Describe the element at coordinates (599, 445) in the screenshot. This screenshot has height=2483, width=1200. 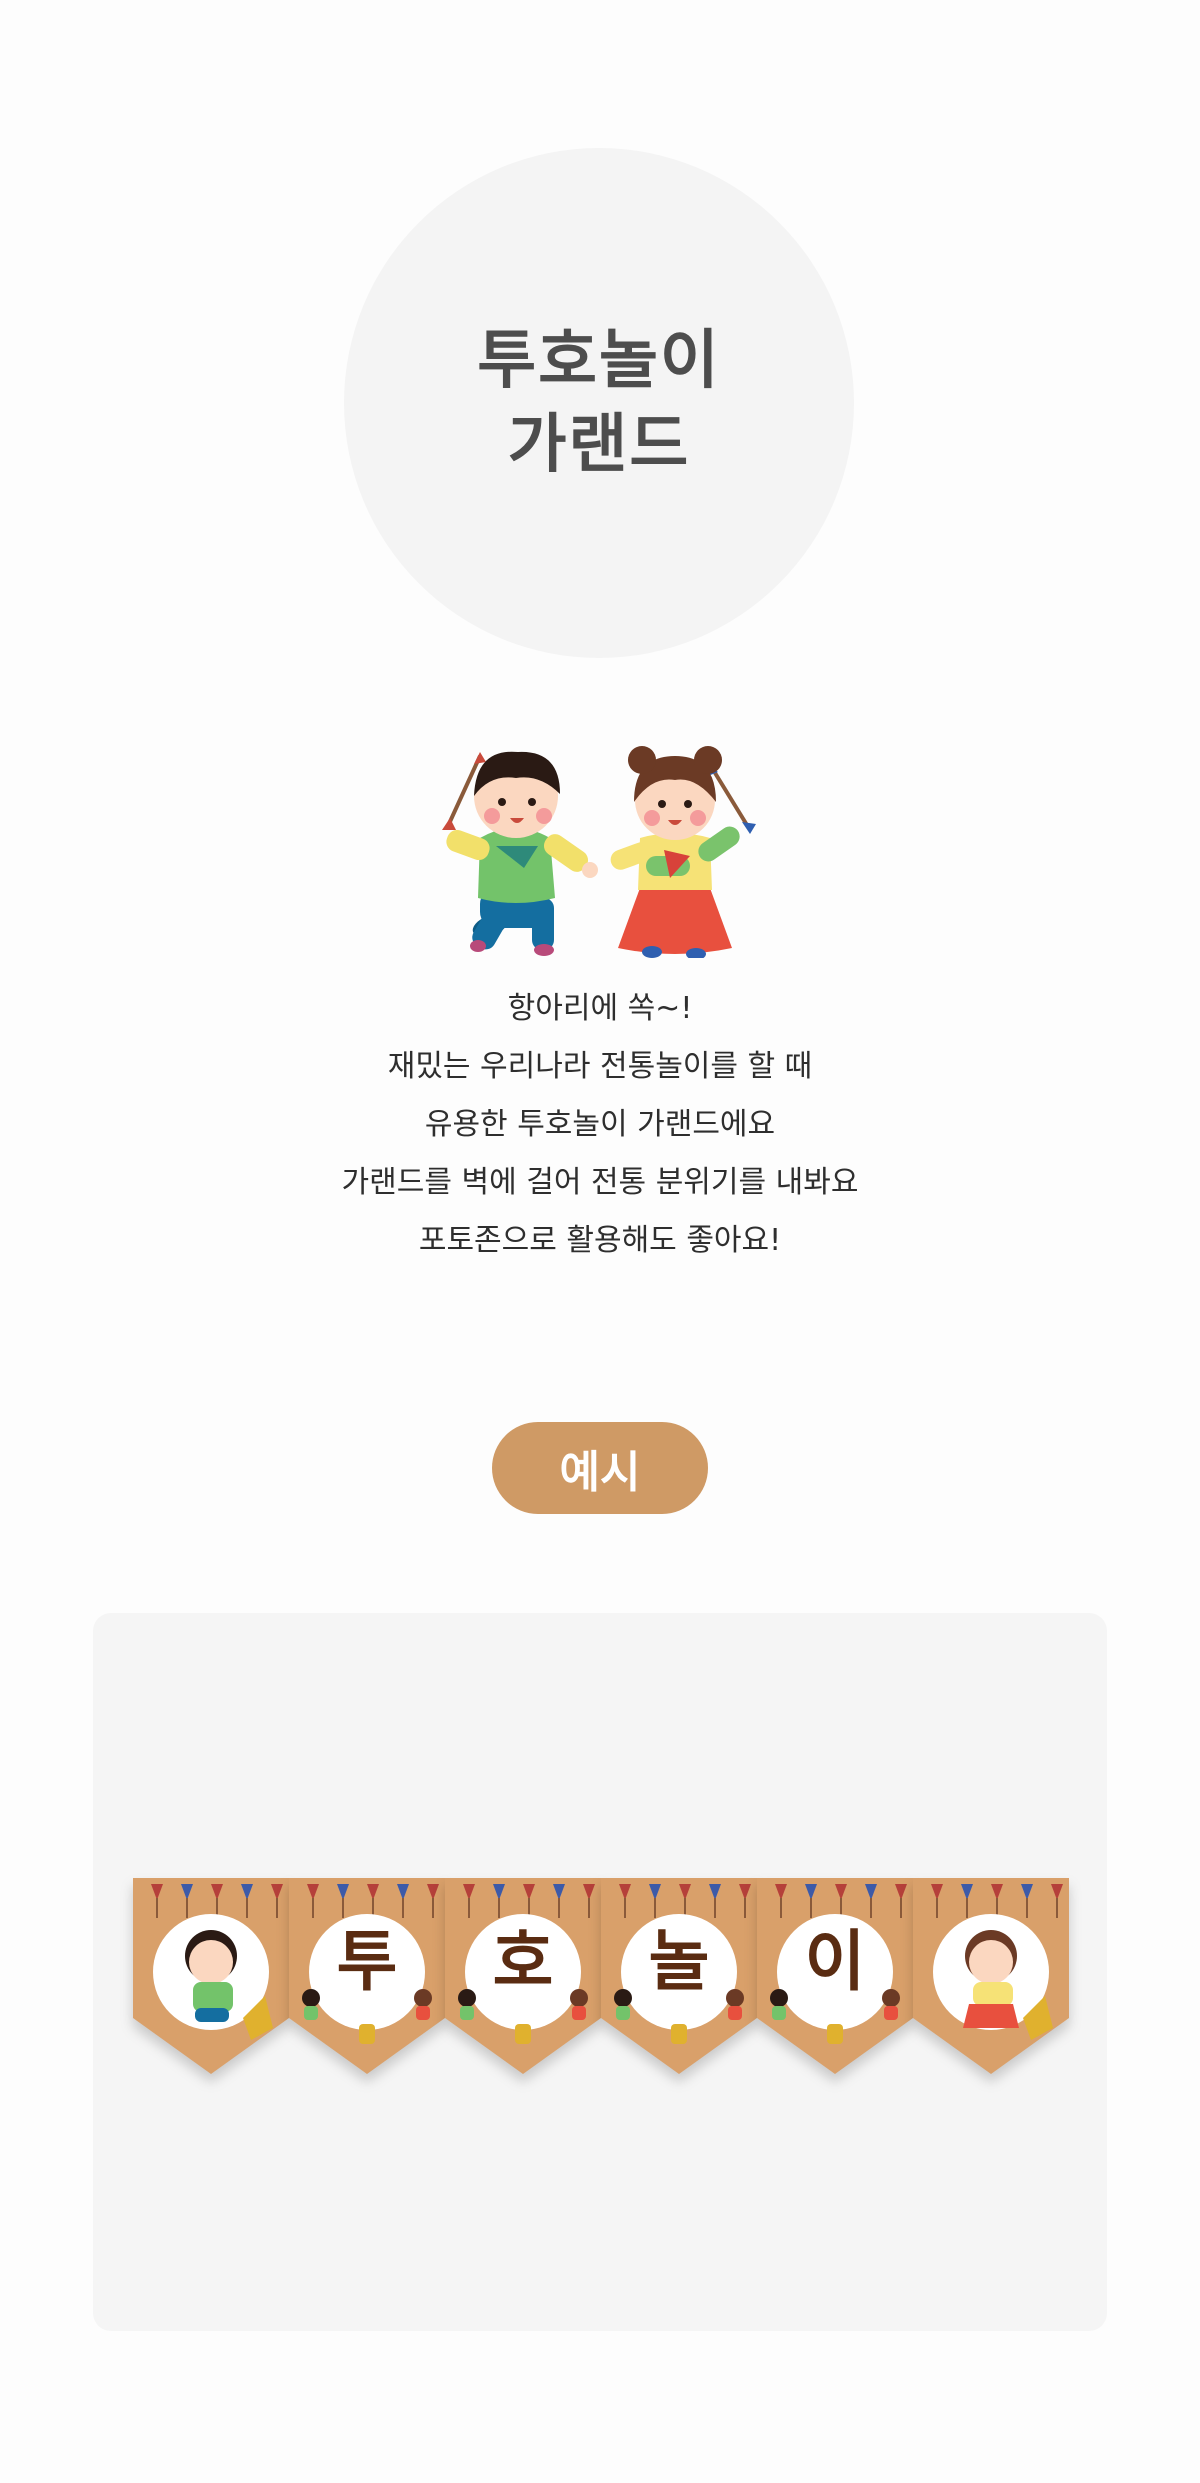
I see `page-title-line-2: 가랜드` at that location.